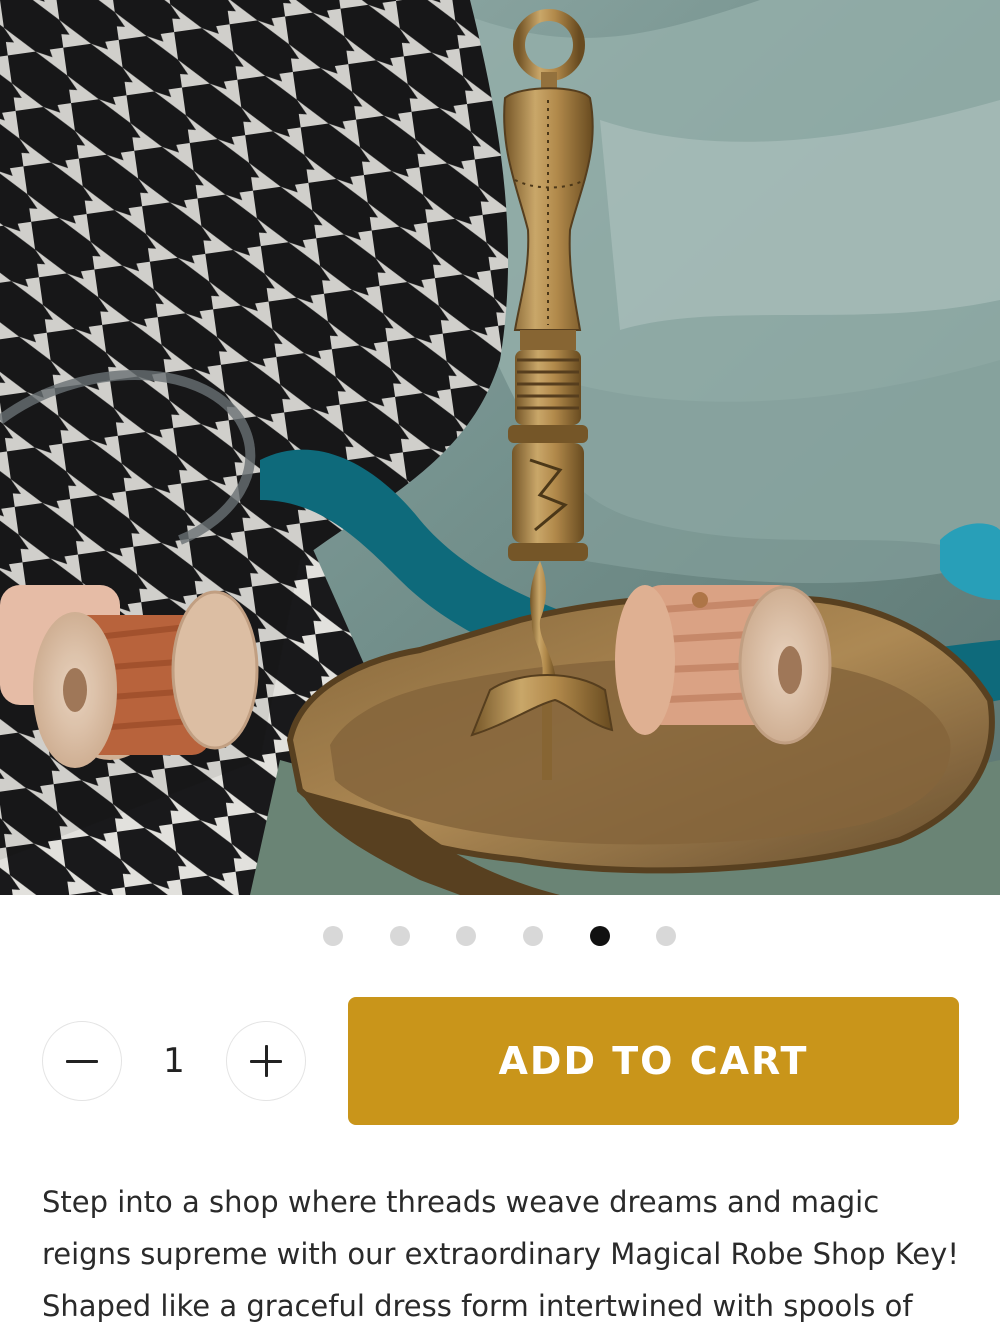 The height and width of the screenshot is (1333, 1000). Describe the element at coordinates (174, 1061) in the screenshot. I see `quantity-input: 1` at that location.